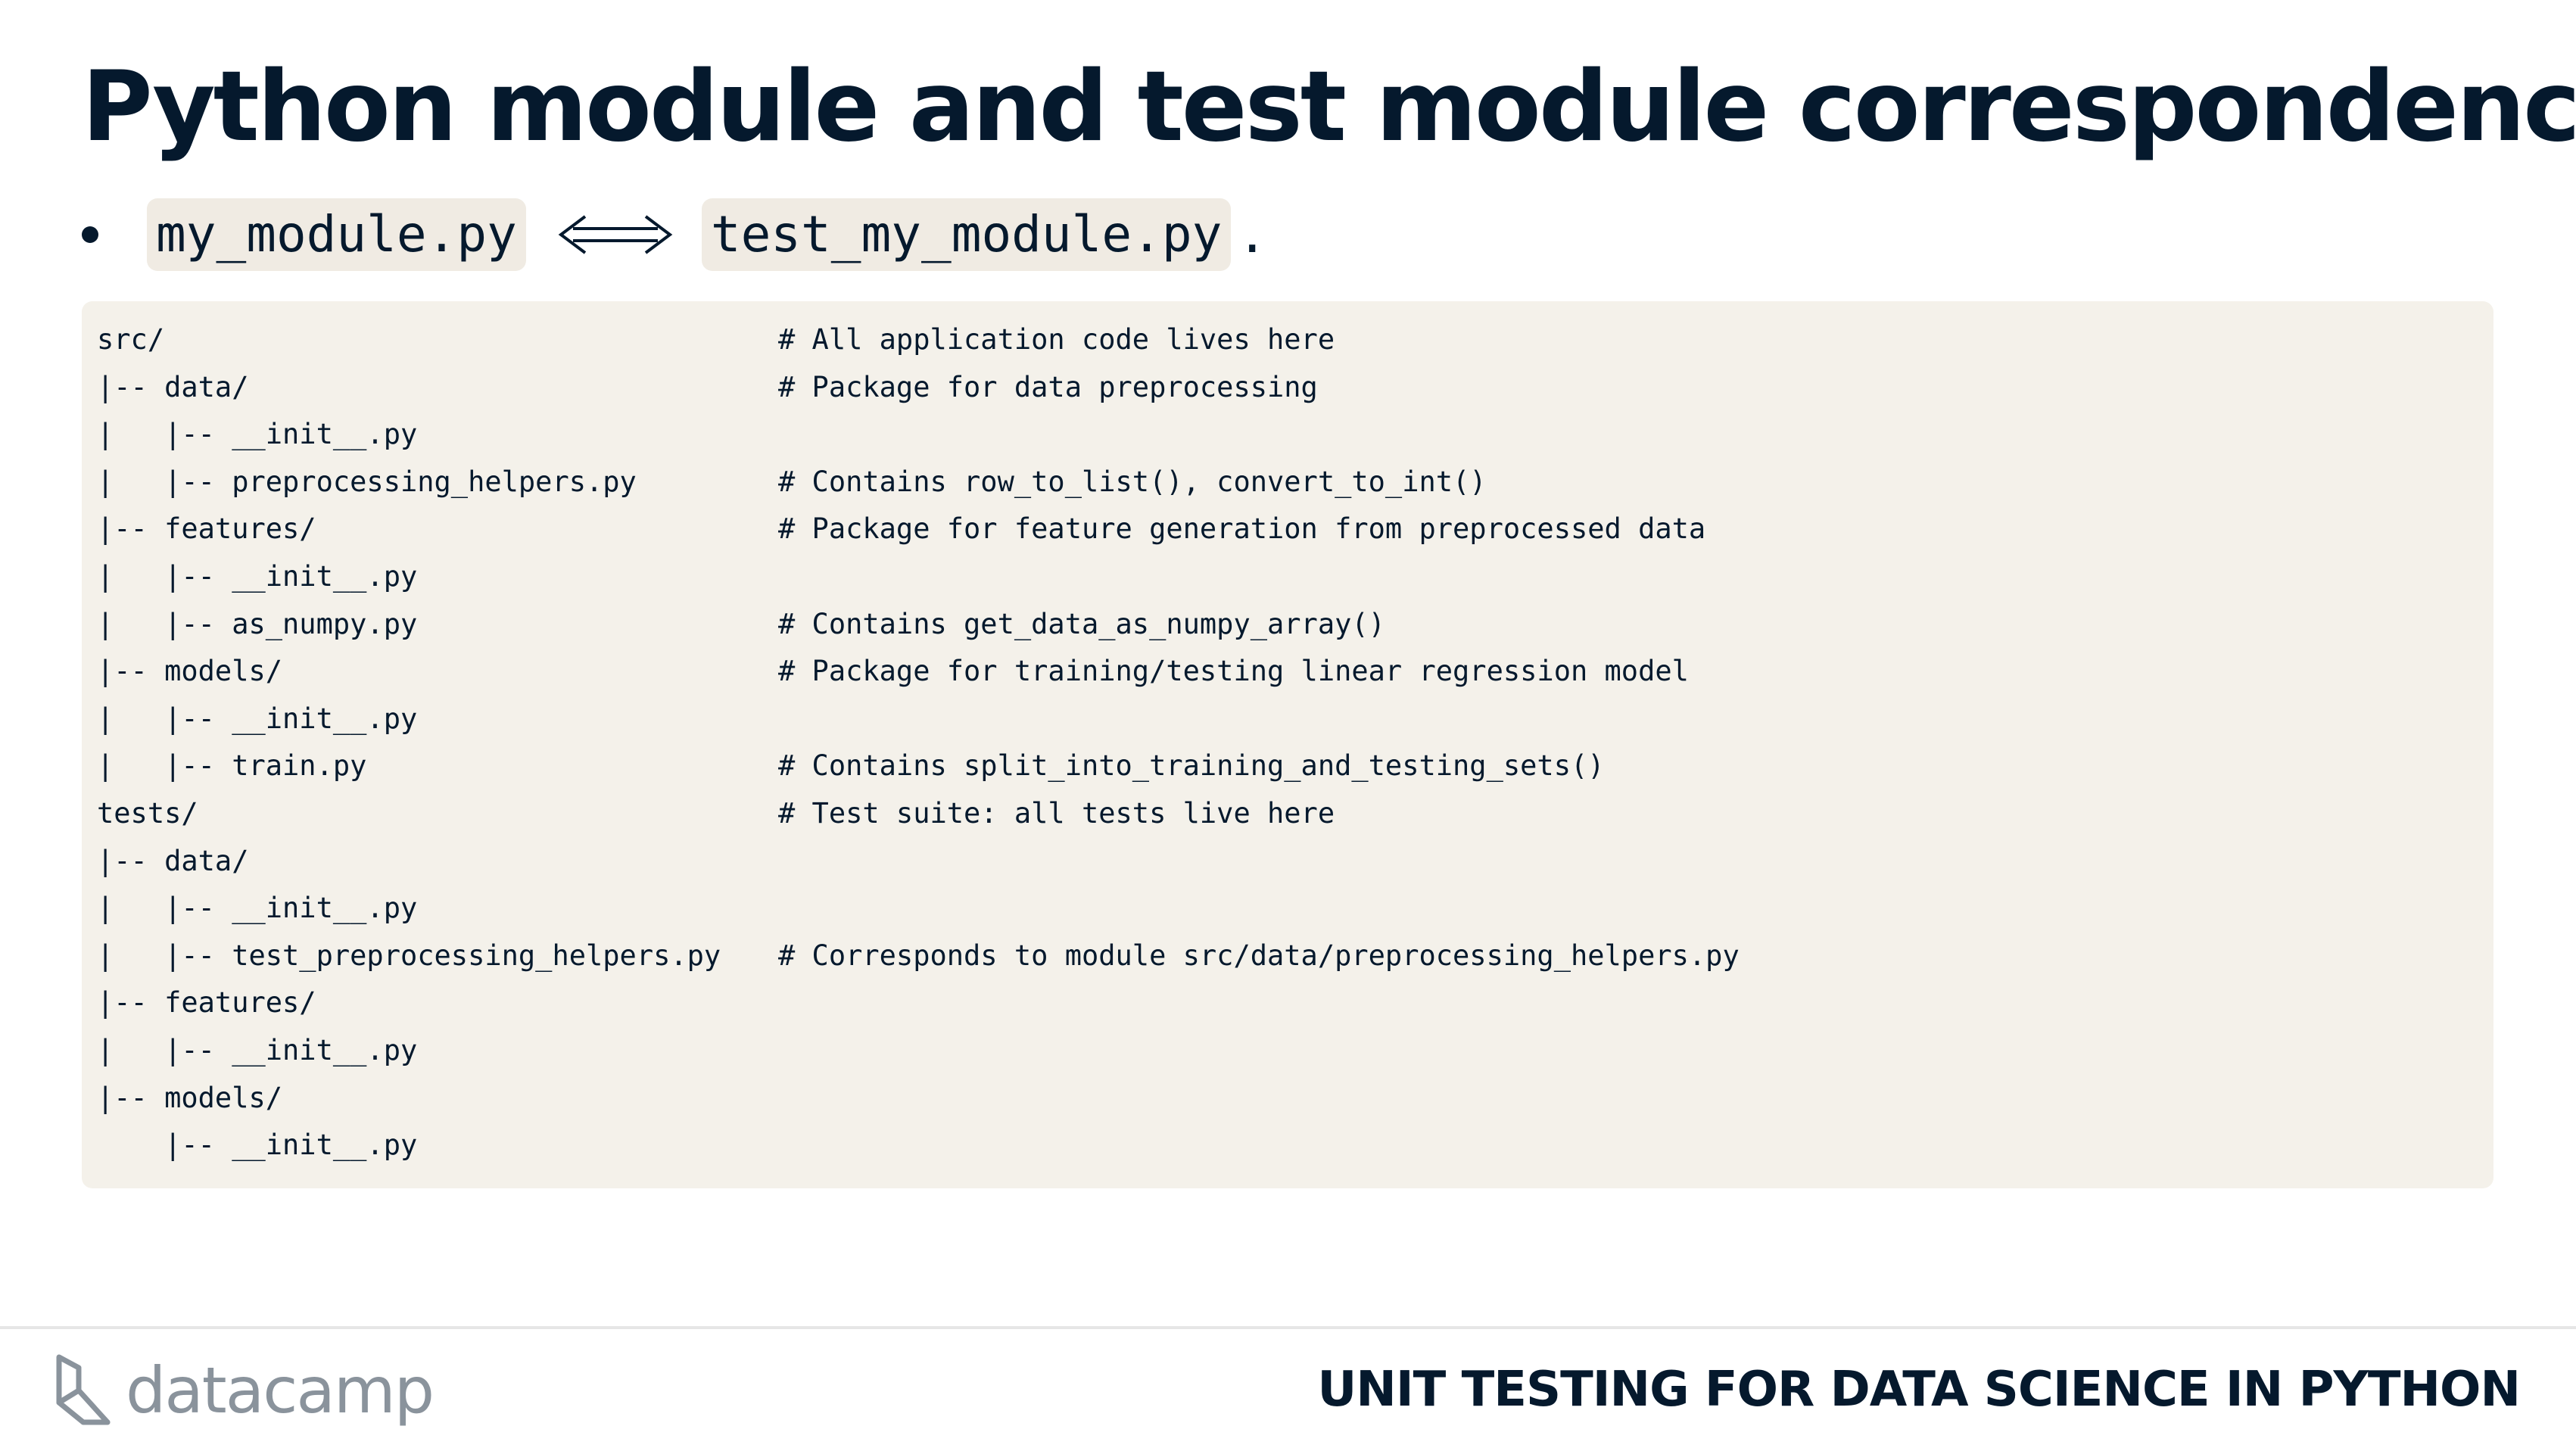 Image resolution: width=2576 pixels, height=1451 pixels. What do you see at coordinates (409, 956) in the screenshot?
I see `code-path: | |-- test_preprocessing_helpers.py` at bounding box center [409, 956].